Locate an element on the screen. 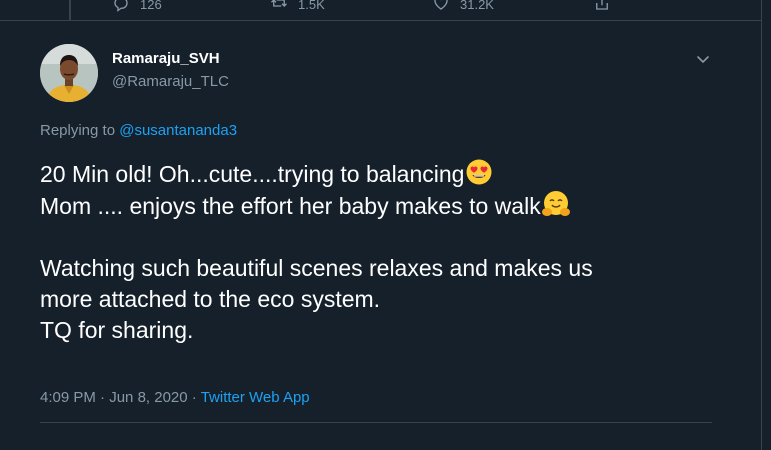  share-icon is located at coordinates (602, 7).